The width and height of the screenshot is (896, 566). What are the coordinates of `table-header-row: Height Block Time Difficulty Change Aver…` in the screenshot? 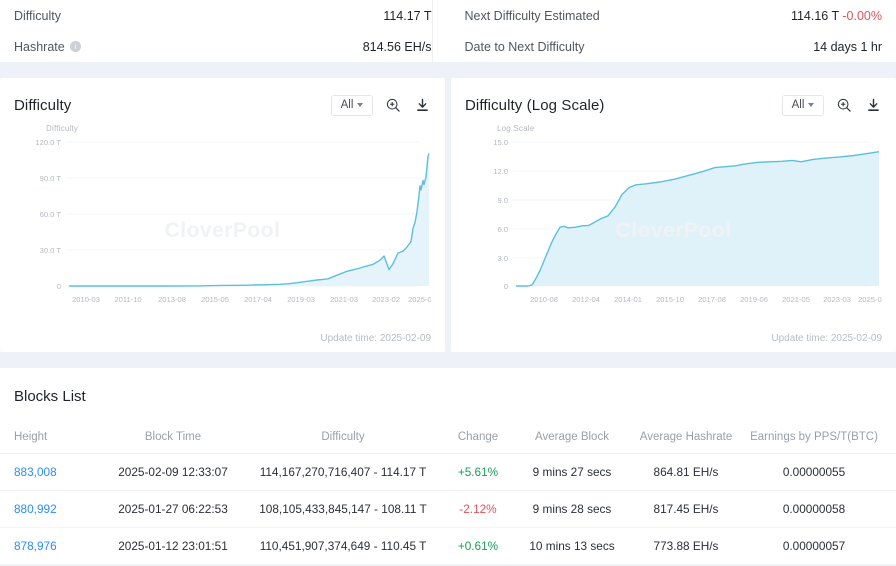 It's located at (448, 438).